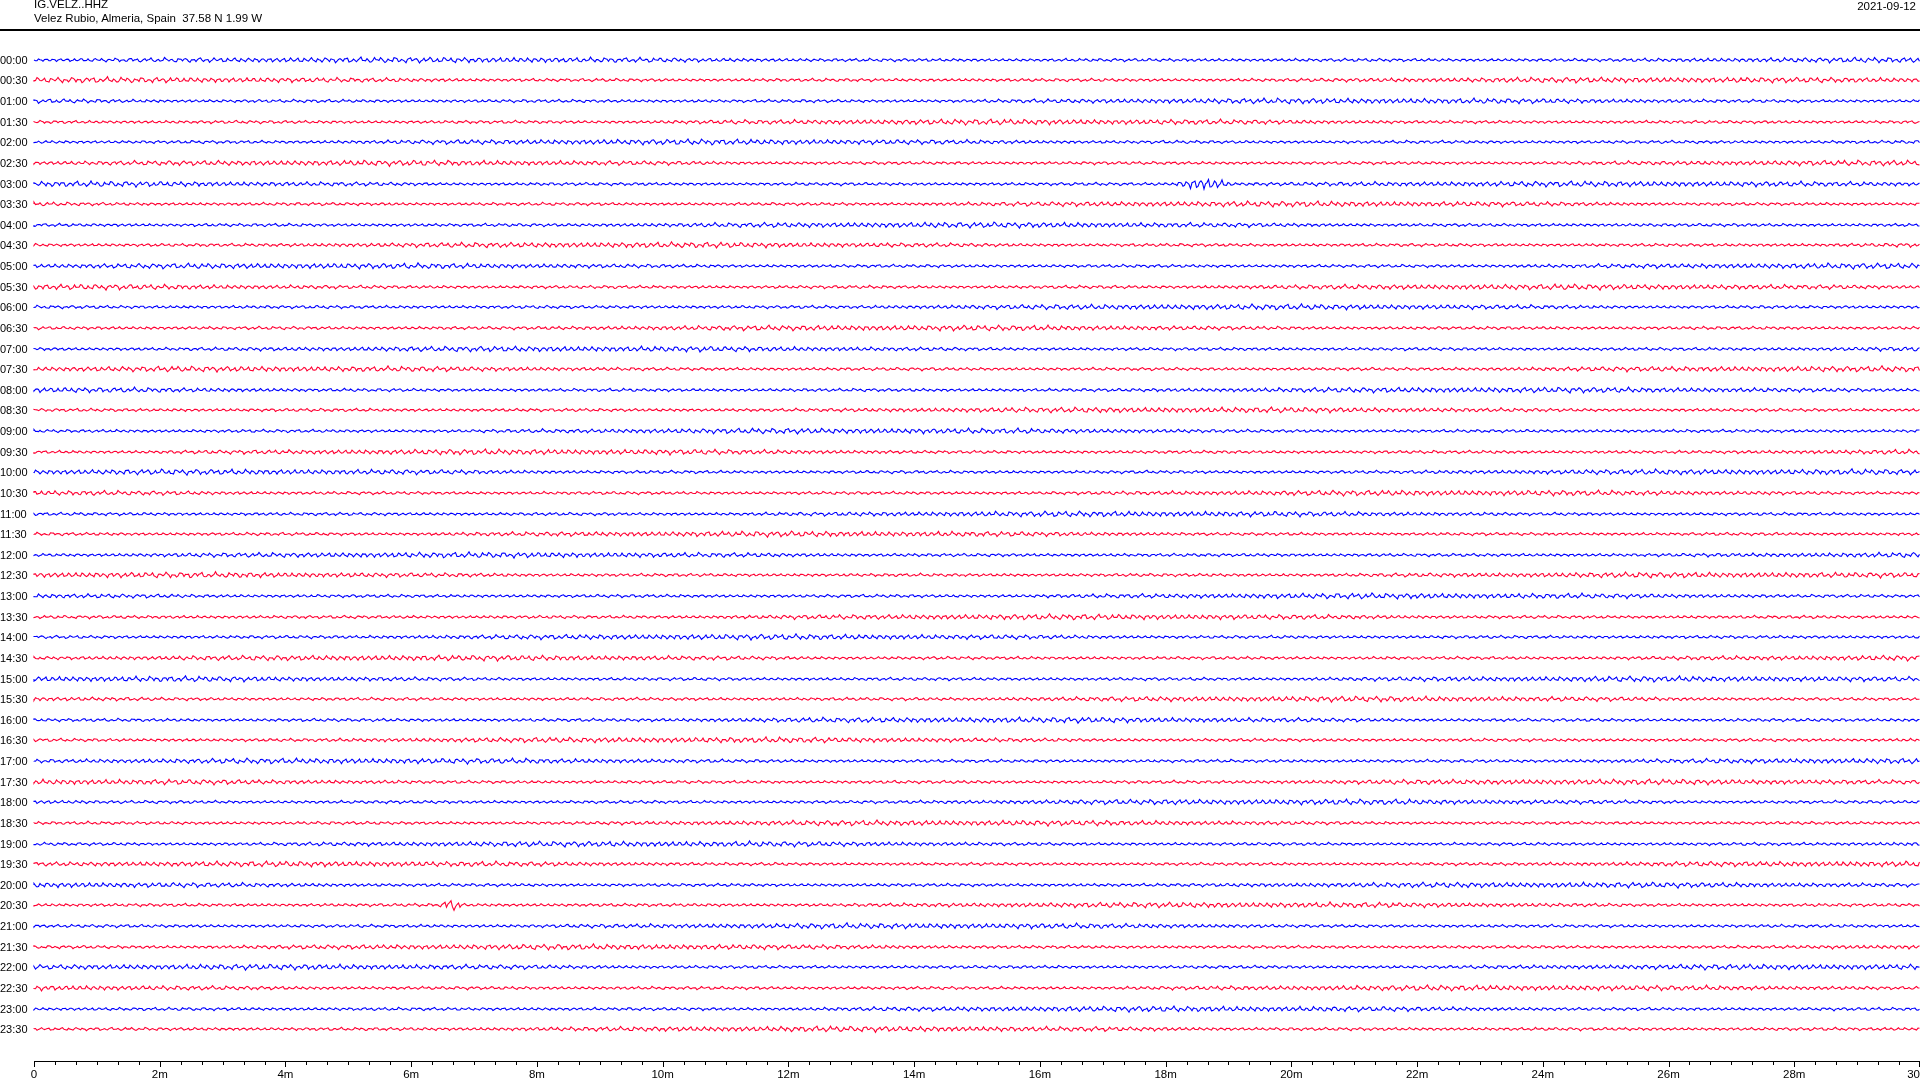  Describe the element at coordinates (14, 596) in the screenshot. I see `trace-time-label: 13:00` at that location.